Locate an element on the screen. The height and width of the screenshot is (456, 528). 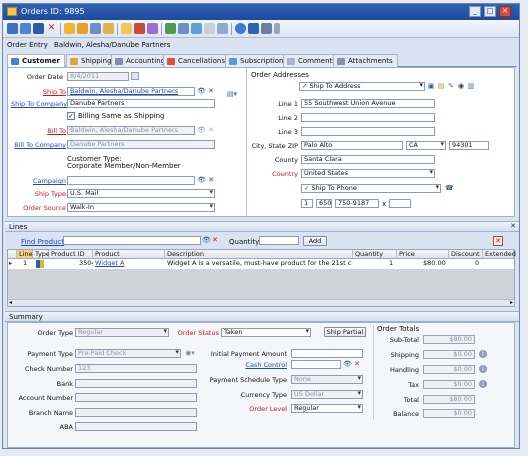
maximize-button: □ is located at coordinates (490, 11).